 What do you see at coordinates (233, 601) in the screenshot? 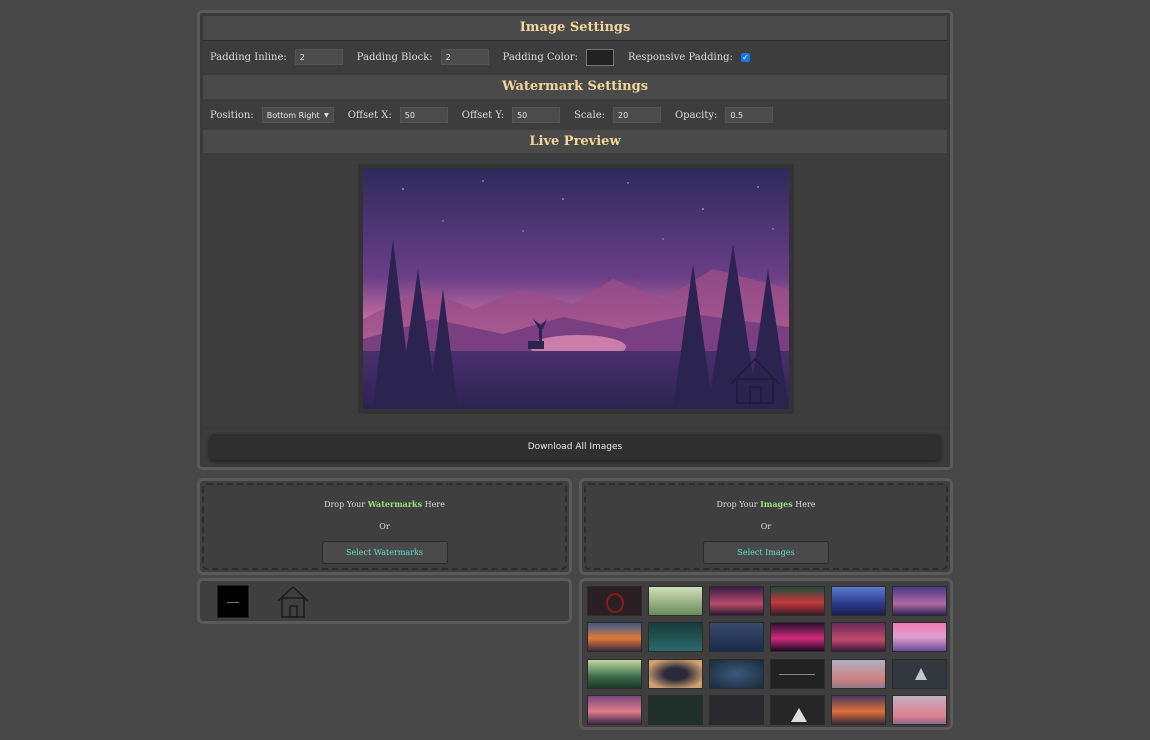
I see `watermark-item-dark` at bounding box center [233, 601].